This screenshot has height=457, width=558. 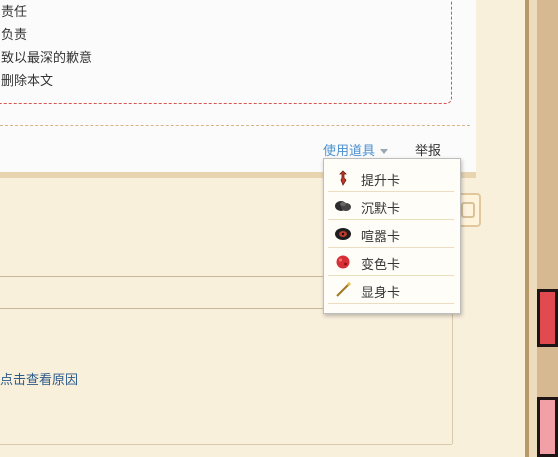 I want to click on dropdown-item-label: 喧嚣卡, so click(x=381, y=237).